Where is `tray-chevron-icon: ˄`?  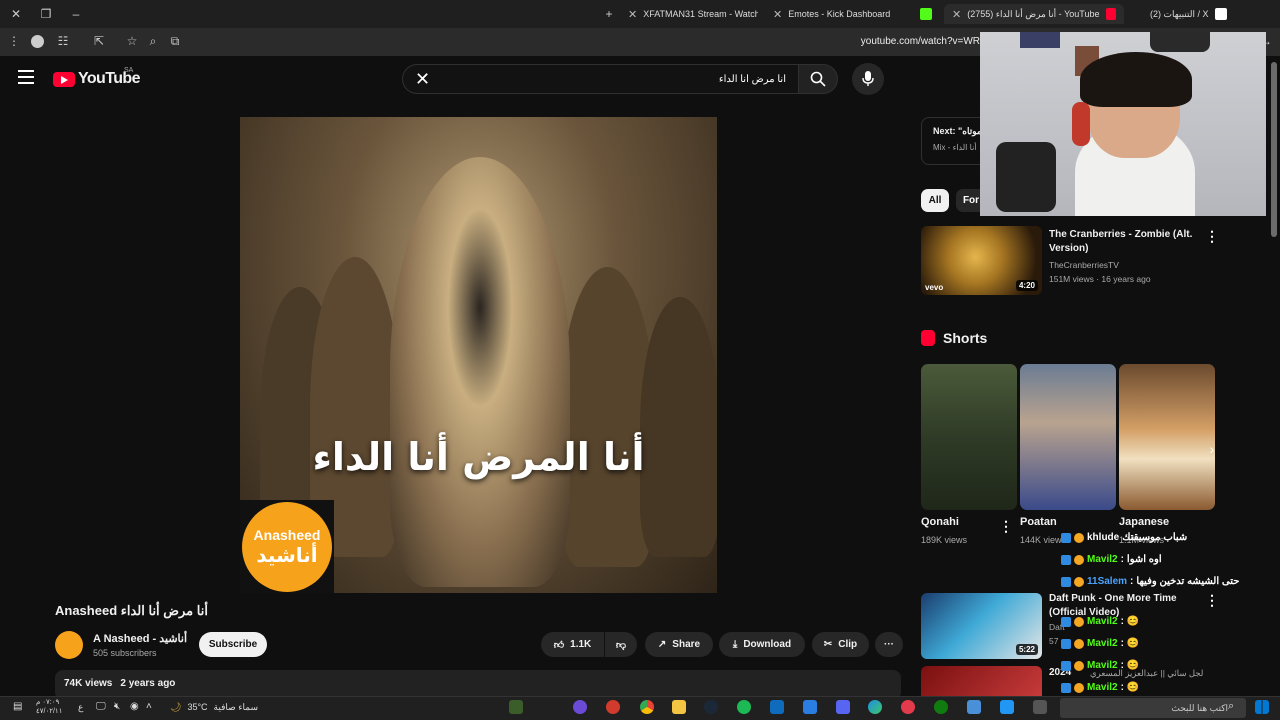 tray-chevron-icon: ˄ is located at coordinates (149, 706).